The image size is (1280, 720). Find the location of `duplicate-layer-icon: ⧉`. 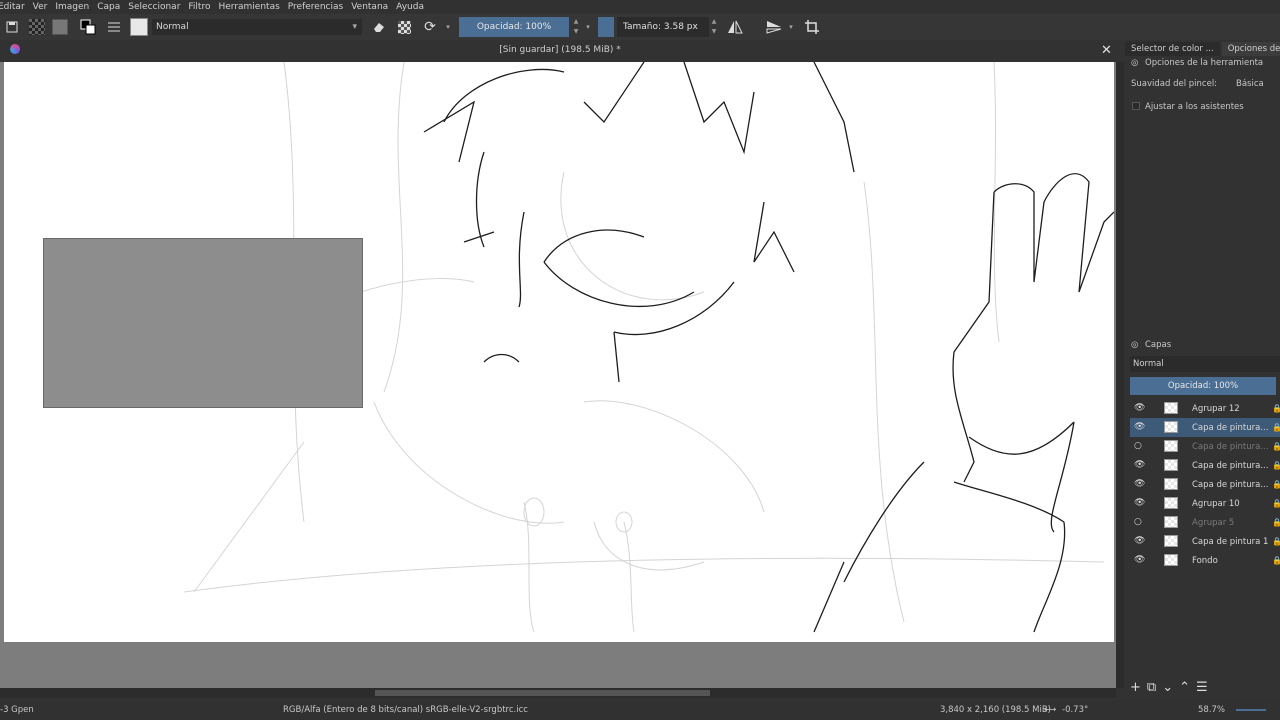

duplicate-layer-icon: ⧉ is located at coordinates (1151, 687).